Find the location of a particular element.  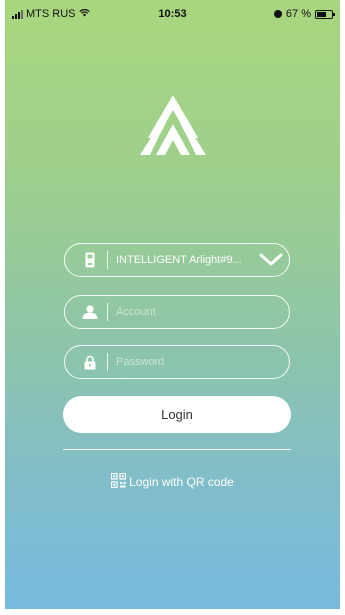

device-icon is located at coordinates (90, 260).